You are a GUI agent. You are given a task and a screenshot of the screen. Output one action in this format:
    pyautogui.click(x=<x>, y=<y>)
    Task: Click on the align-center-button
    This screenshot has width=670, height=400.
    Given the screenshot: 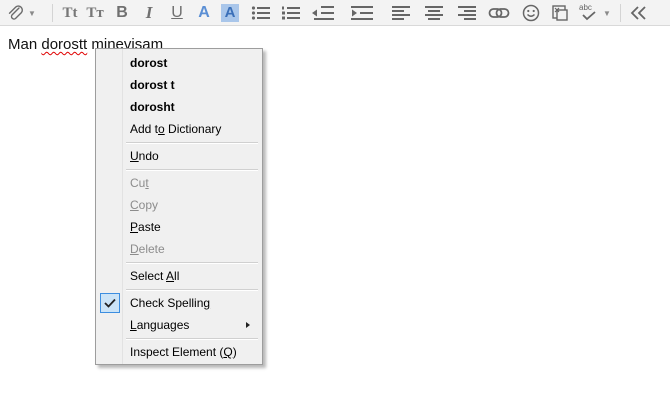 What is the action you would take?
    pyautogui.click(x=434, y=13)
    